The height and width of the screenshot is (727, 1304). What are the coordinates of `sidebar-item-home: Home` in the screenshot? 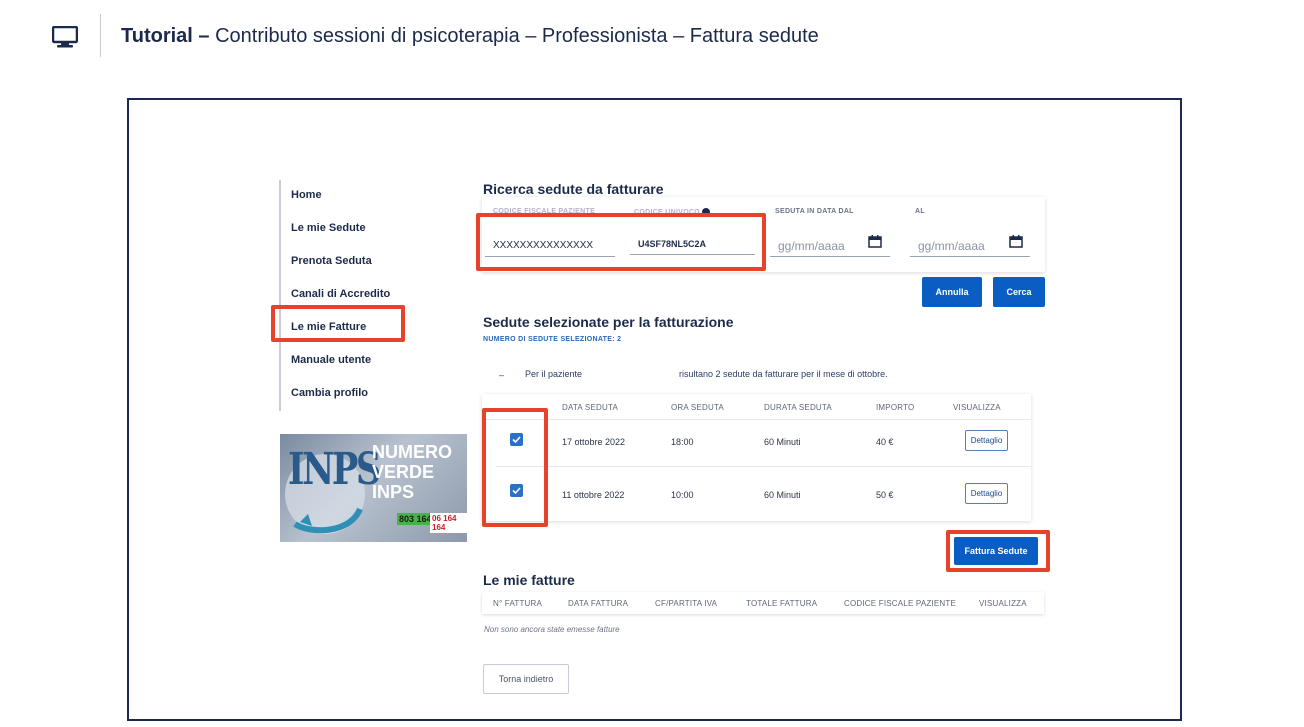 It's located at (344, 196).